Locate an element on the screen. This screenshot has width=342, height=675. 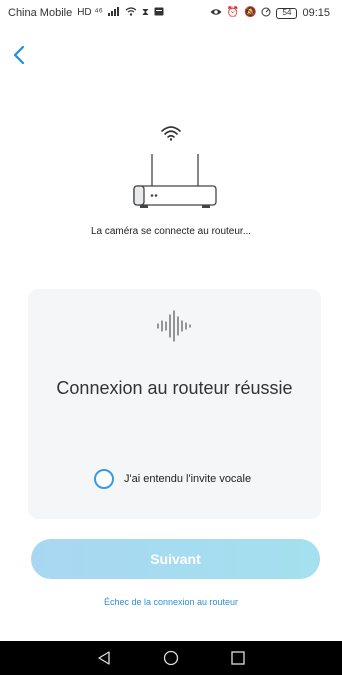
mute-icon: 🔕 is located at coordinates (250, 12).